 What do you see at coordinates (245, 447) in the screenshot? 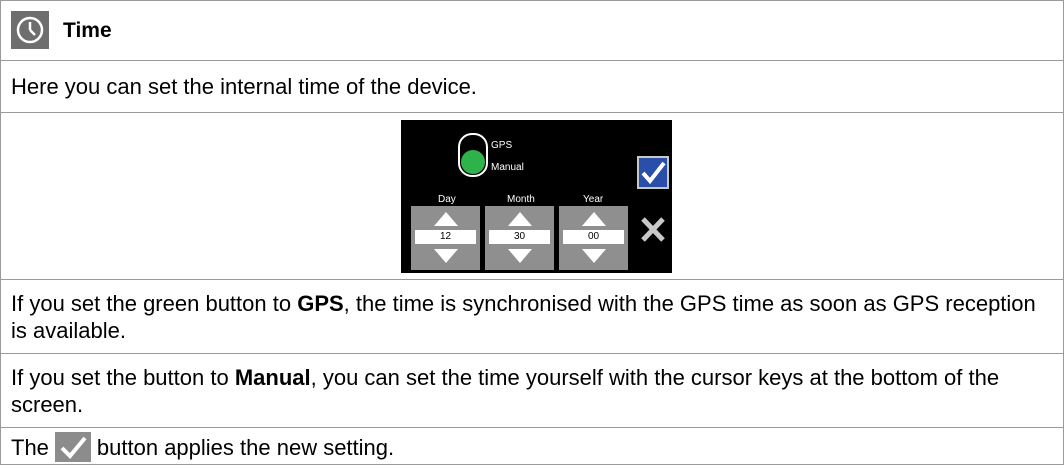
I see `apply-text-after: button applies the new setting.` at bounding box center [245, 447].